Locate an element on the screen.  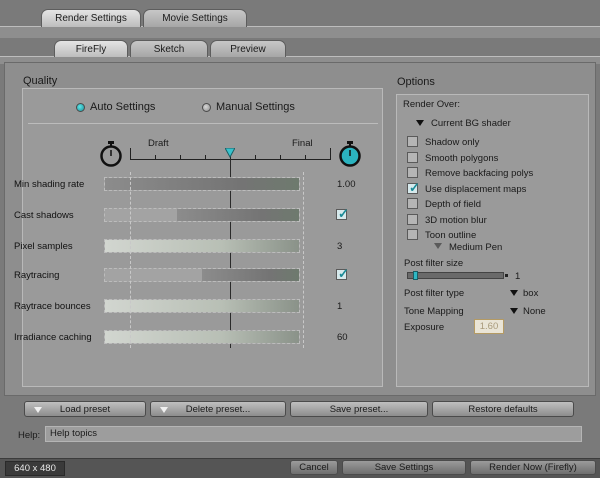
option-checkbox-label: Use displacement maps is located at coordinates (475, 189).